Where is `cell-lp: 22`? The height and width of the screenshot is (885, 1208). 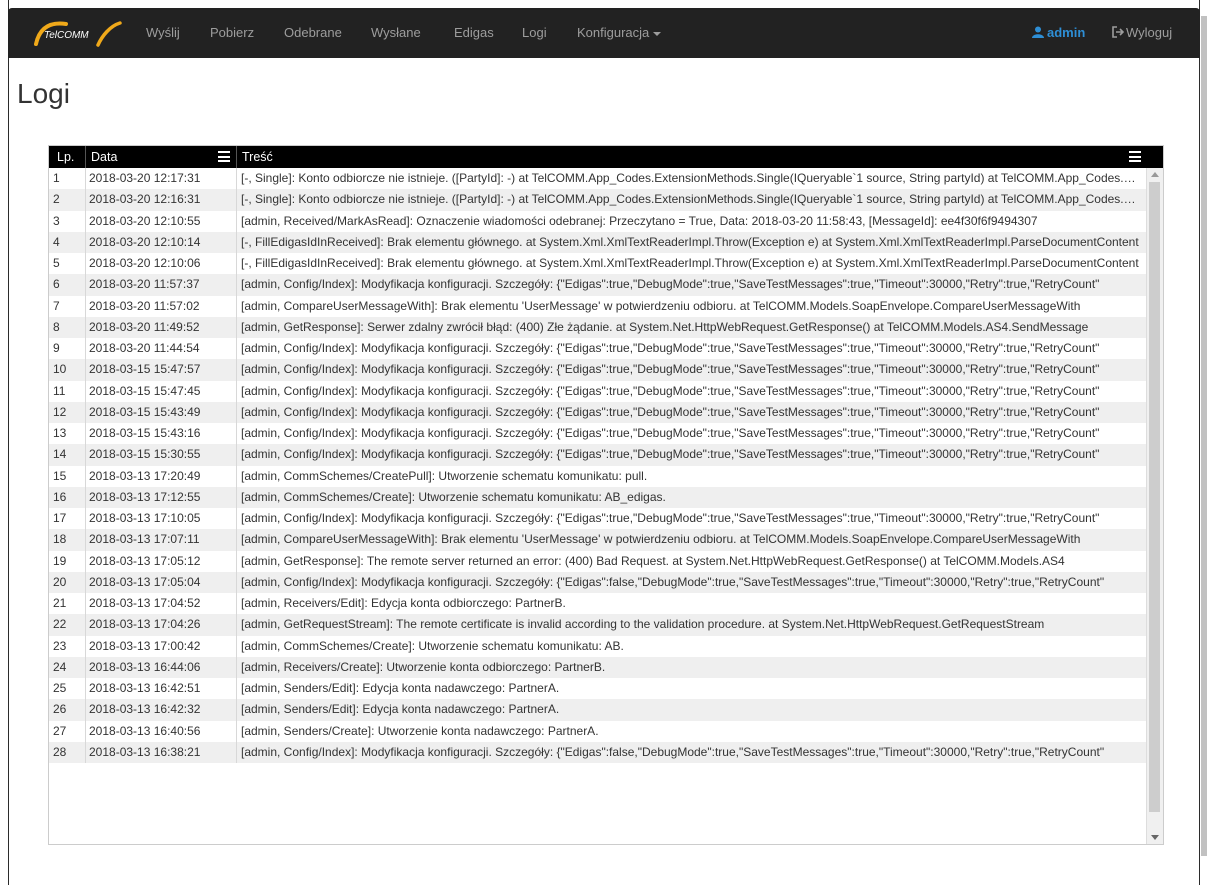
cell-lp: 22 is located at coordinates (67, 625).